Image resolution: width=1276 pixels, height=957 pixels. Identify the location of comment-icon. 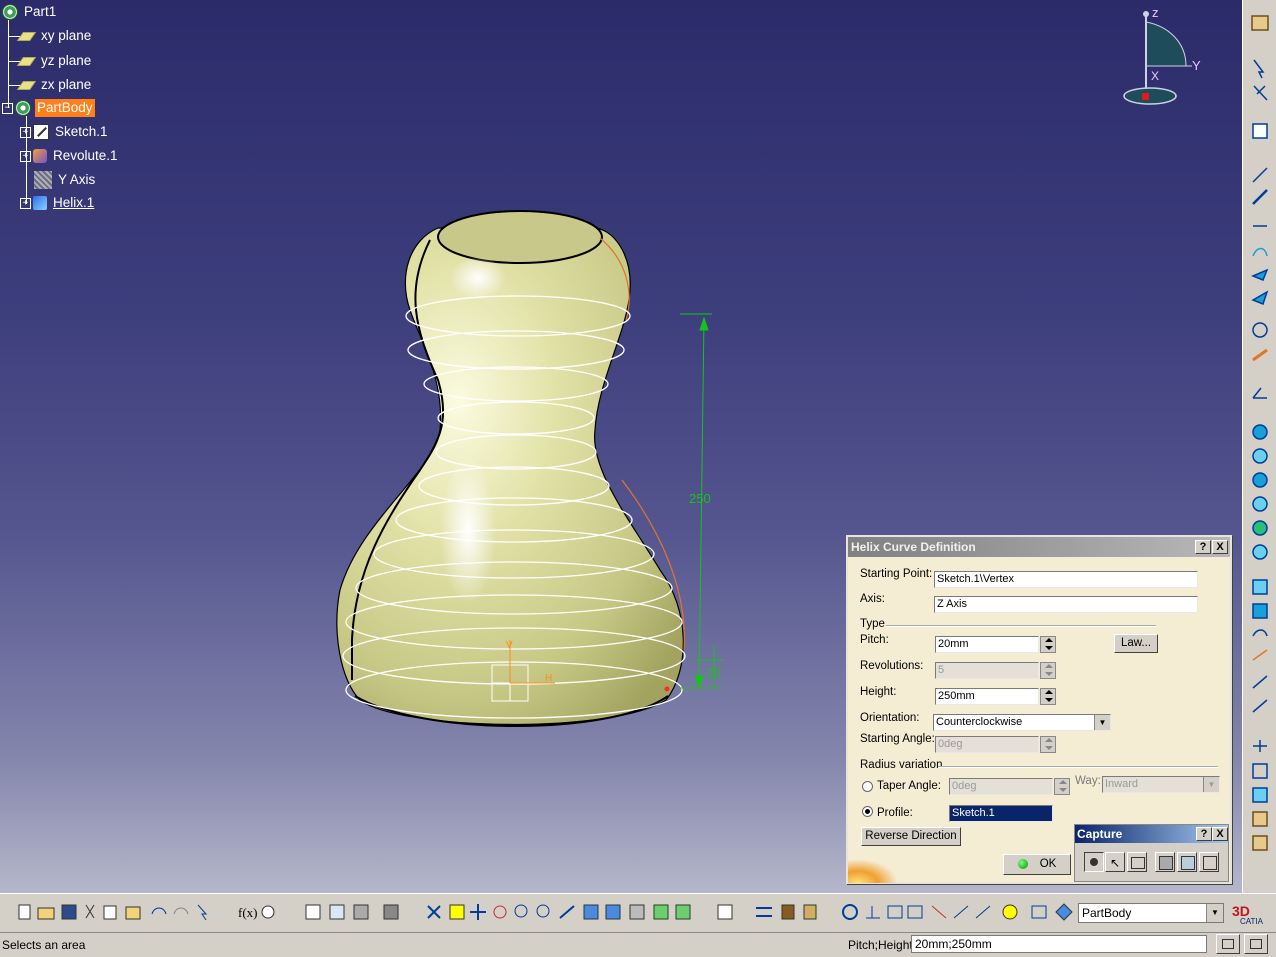
(268, 912).